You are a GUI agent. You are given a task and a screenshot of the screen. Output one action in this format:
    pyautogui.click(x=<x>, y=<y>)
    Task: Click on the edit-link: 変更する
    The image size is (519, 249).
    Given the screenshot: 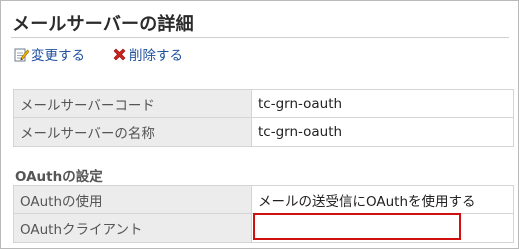 What is the action you would take?
    pyautogui.click(x=49, y=54)
    